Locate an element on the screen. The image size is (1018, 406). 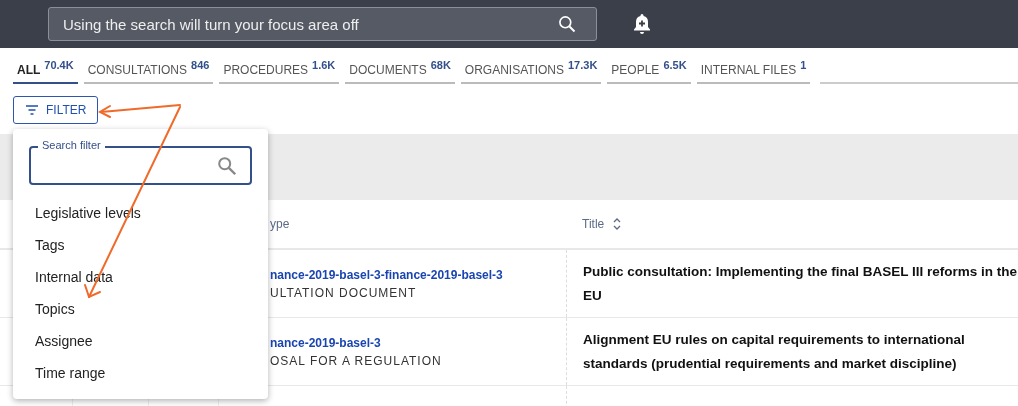
bell-plus-icon is located at coordinates (642, 24).